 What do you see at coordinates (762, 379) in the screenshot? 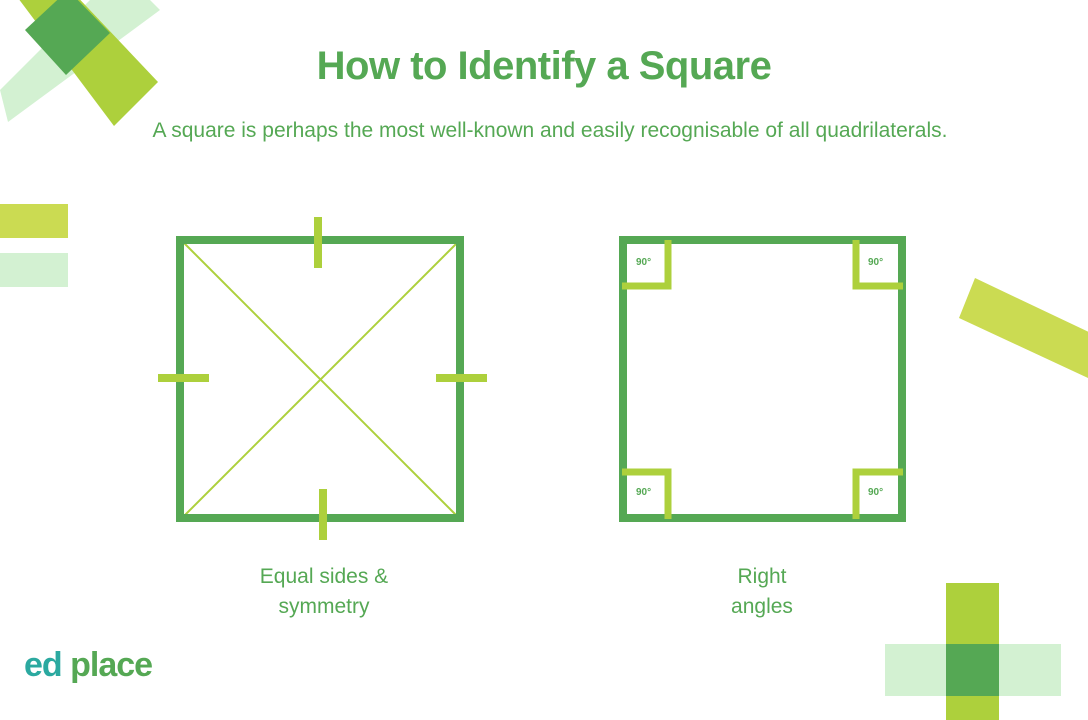
I see `right-angles-square-diagram` at bounding box center [762, 379].